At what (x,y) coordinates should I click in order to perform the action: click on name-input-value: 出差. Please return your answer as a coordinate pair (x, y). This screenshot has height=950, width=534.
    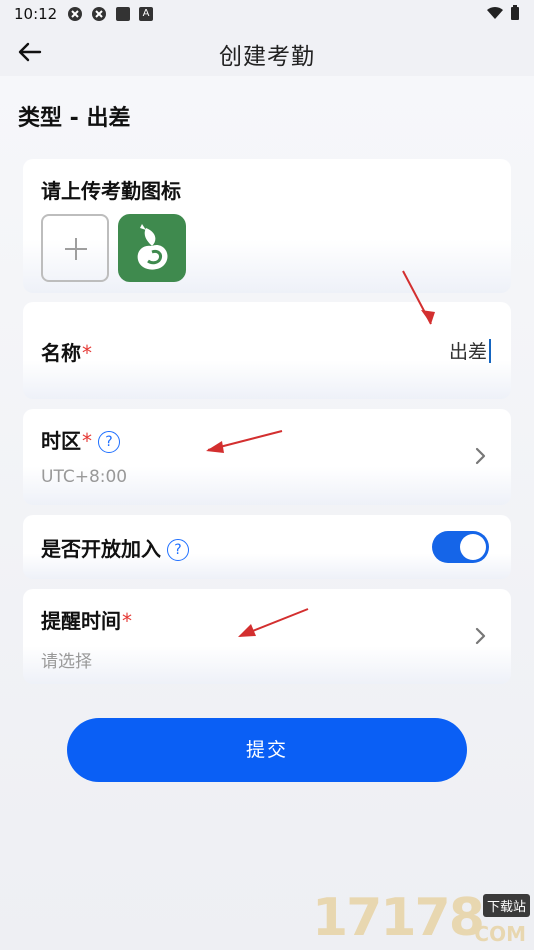
    Looking at the image, I should click on (467, 352).